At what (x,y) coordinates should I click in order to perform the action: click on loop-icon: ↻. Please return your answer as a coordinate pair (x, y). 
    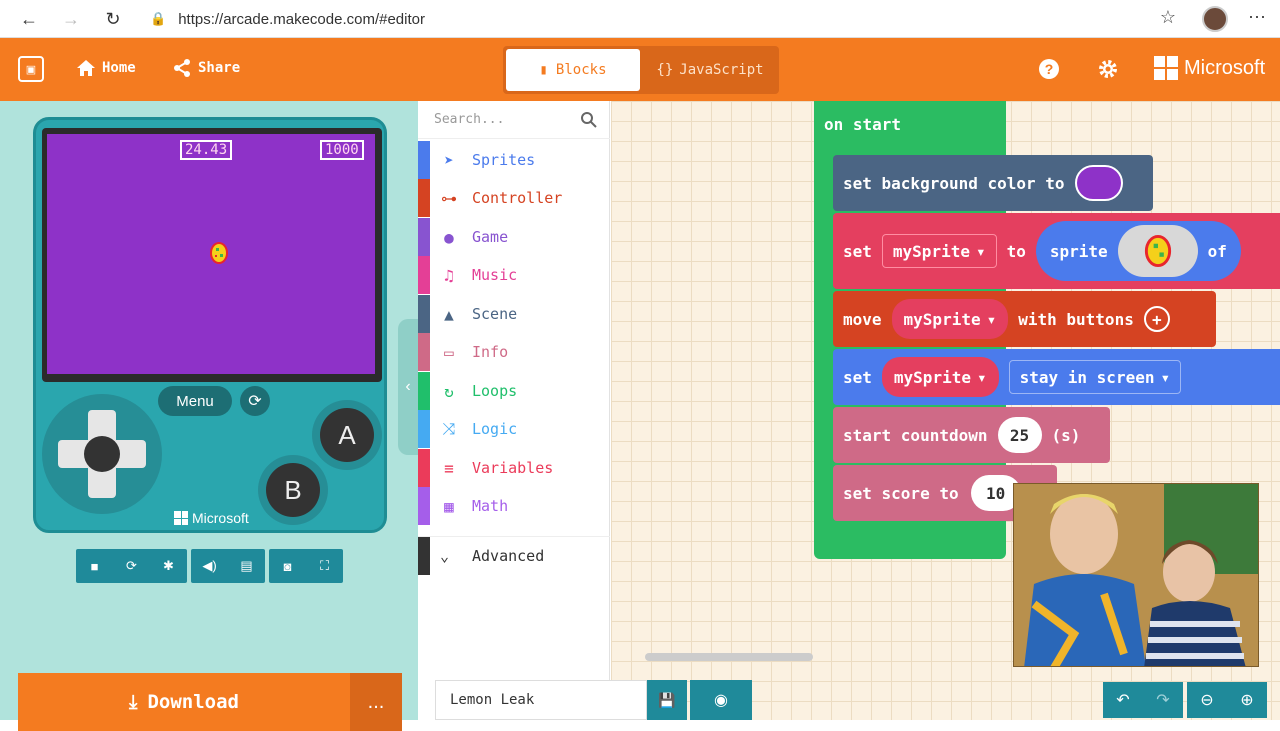
    Looking at the image, I should click on (449, 391).